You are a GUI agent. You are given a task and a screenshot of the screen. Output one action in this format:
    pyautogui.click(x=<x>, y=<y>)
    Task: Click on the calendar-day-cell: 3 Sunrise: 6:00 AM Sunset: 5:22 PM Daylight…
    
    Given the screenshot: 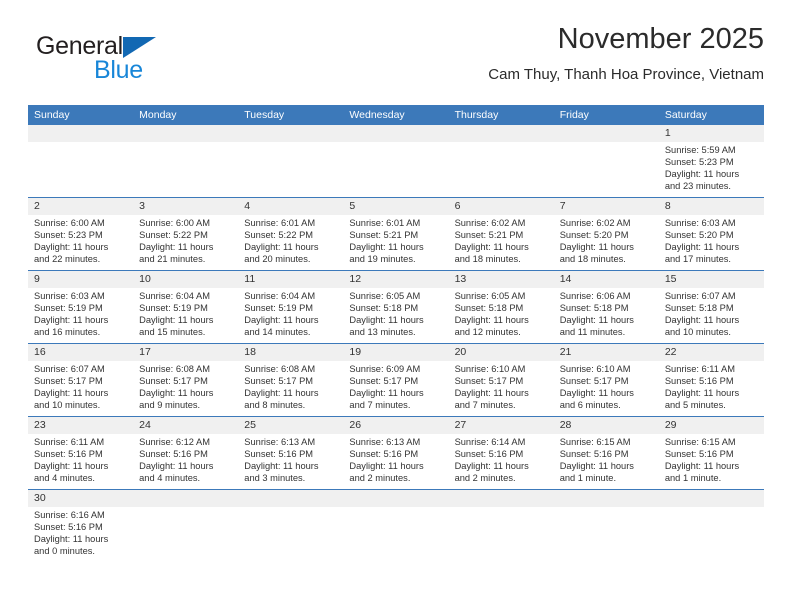 What is the action you would take?
    pyautogui.click(x=186, y=234)
    